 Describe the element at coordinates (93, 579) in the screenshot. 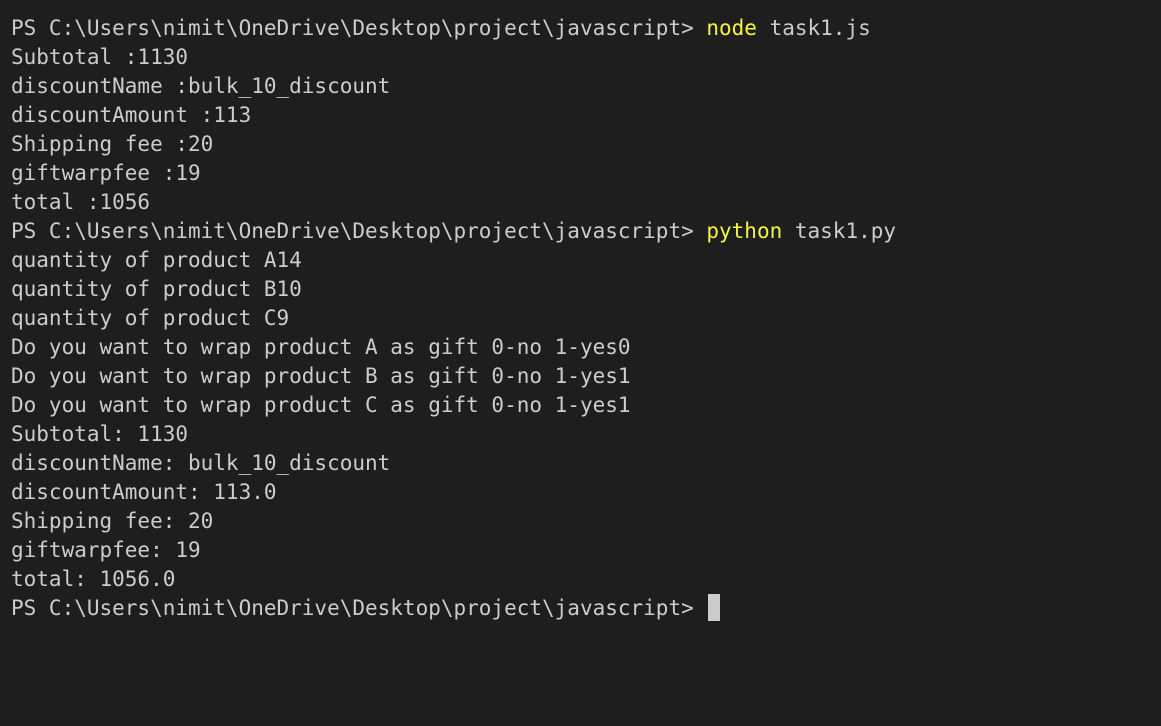

I see `output-line: total: 1056.0` at that location.